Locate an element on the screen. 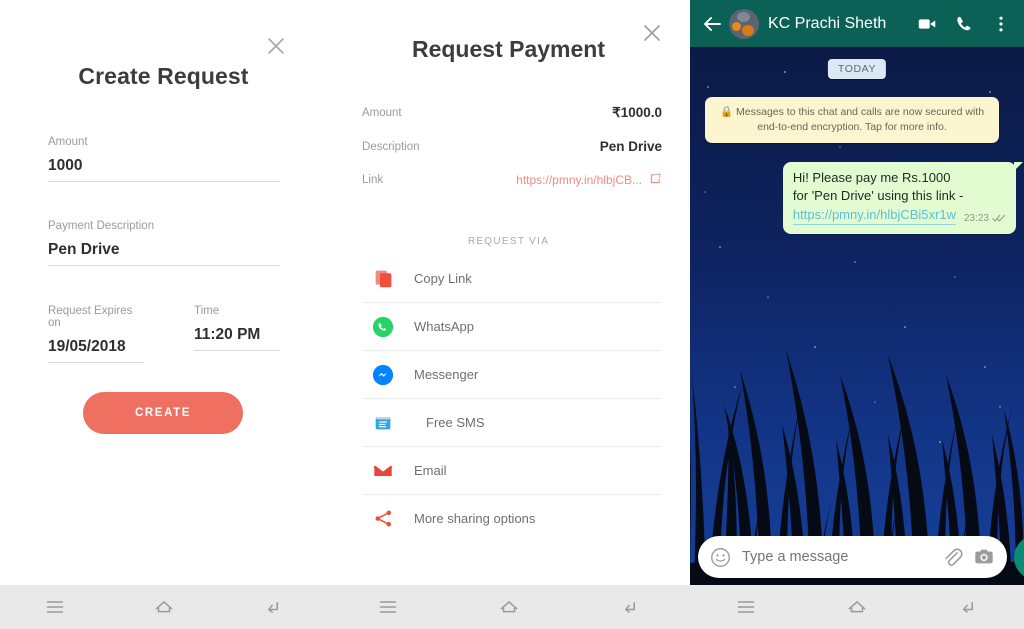 Image resolution: width=1024 pixels, height=629 pixels. phone-call-icon is located at coordinates (964, 24).